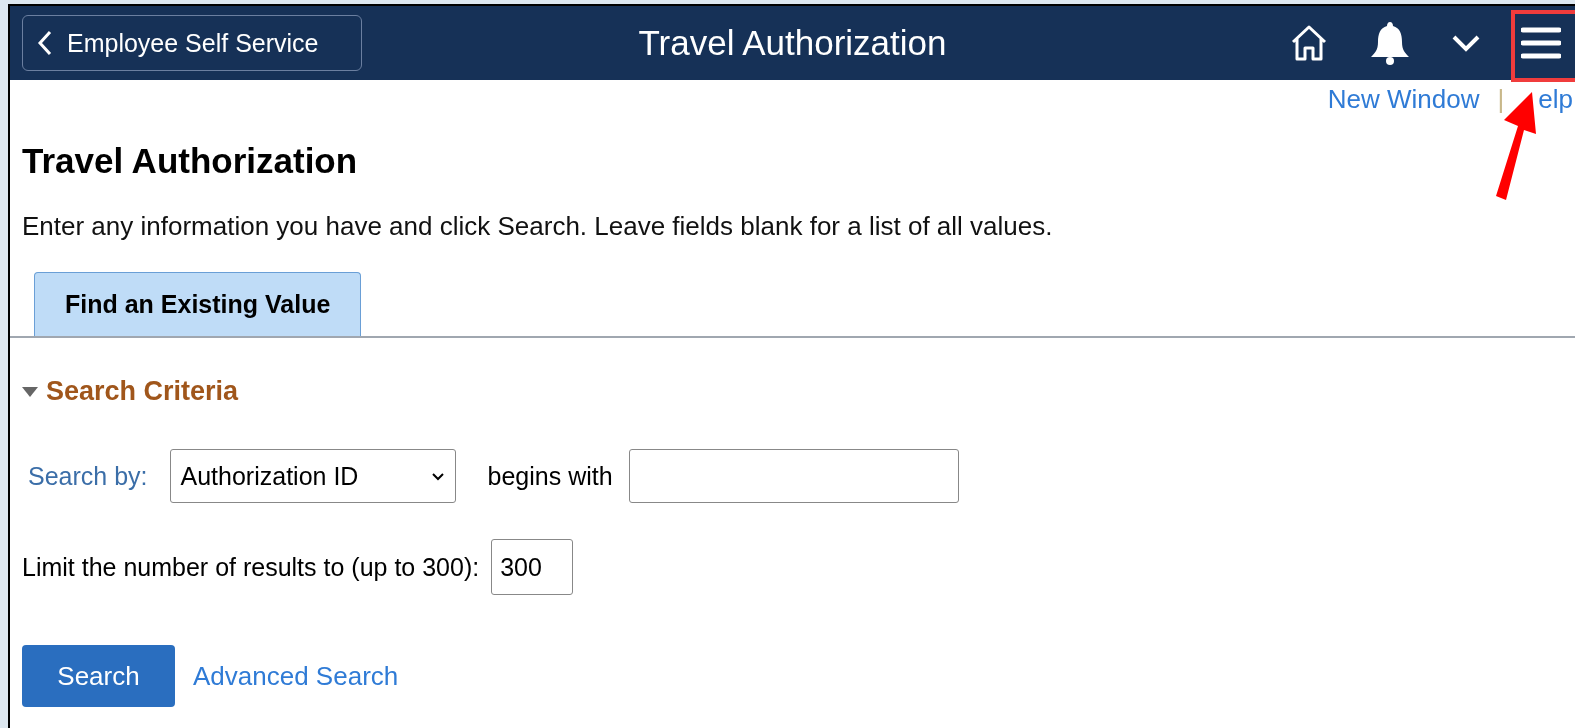  I want to click on help-link: elp, so click(1555, 99).